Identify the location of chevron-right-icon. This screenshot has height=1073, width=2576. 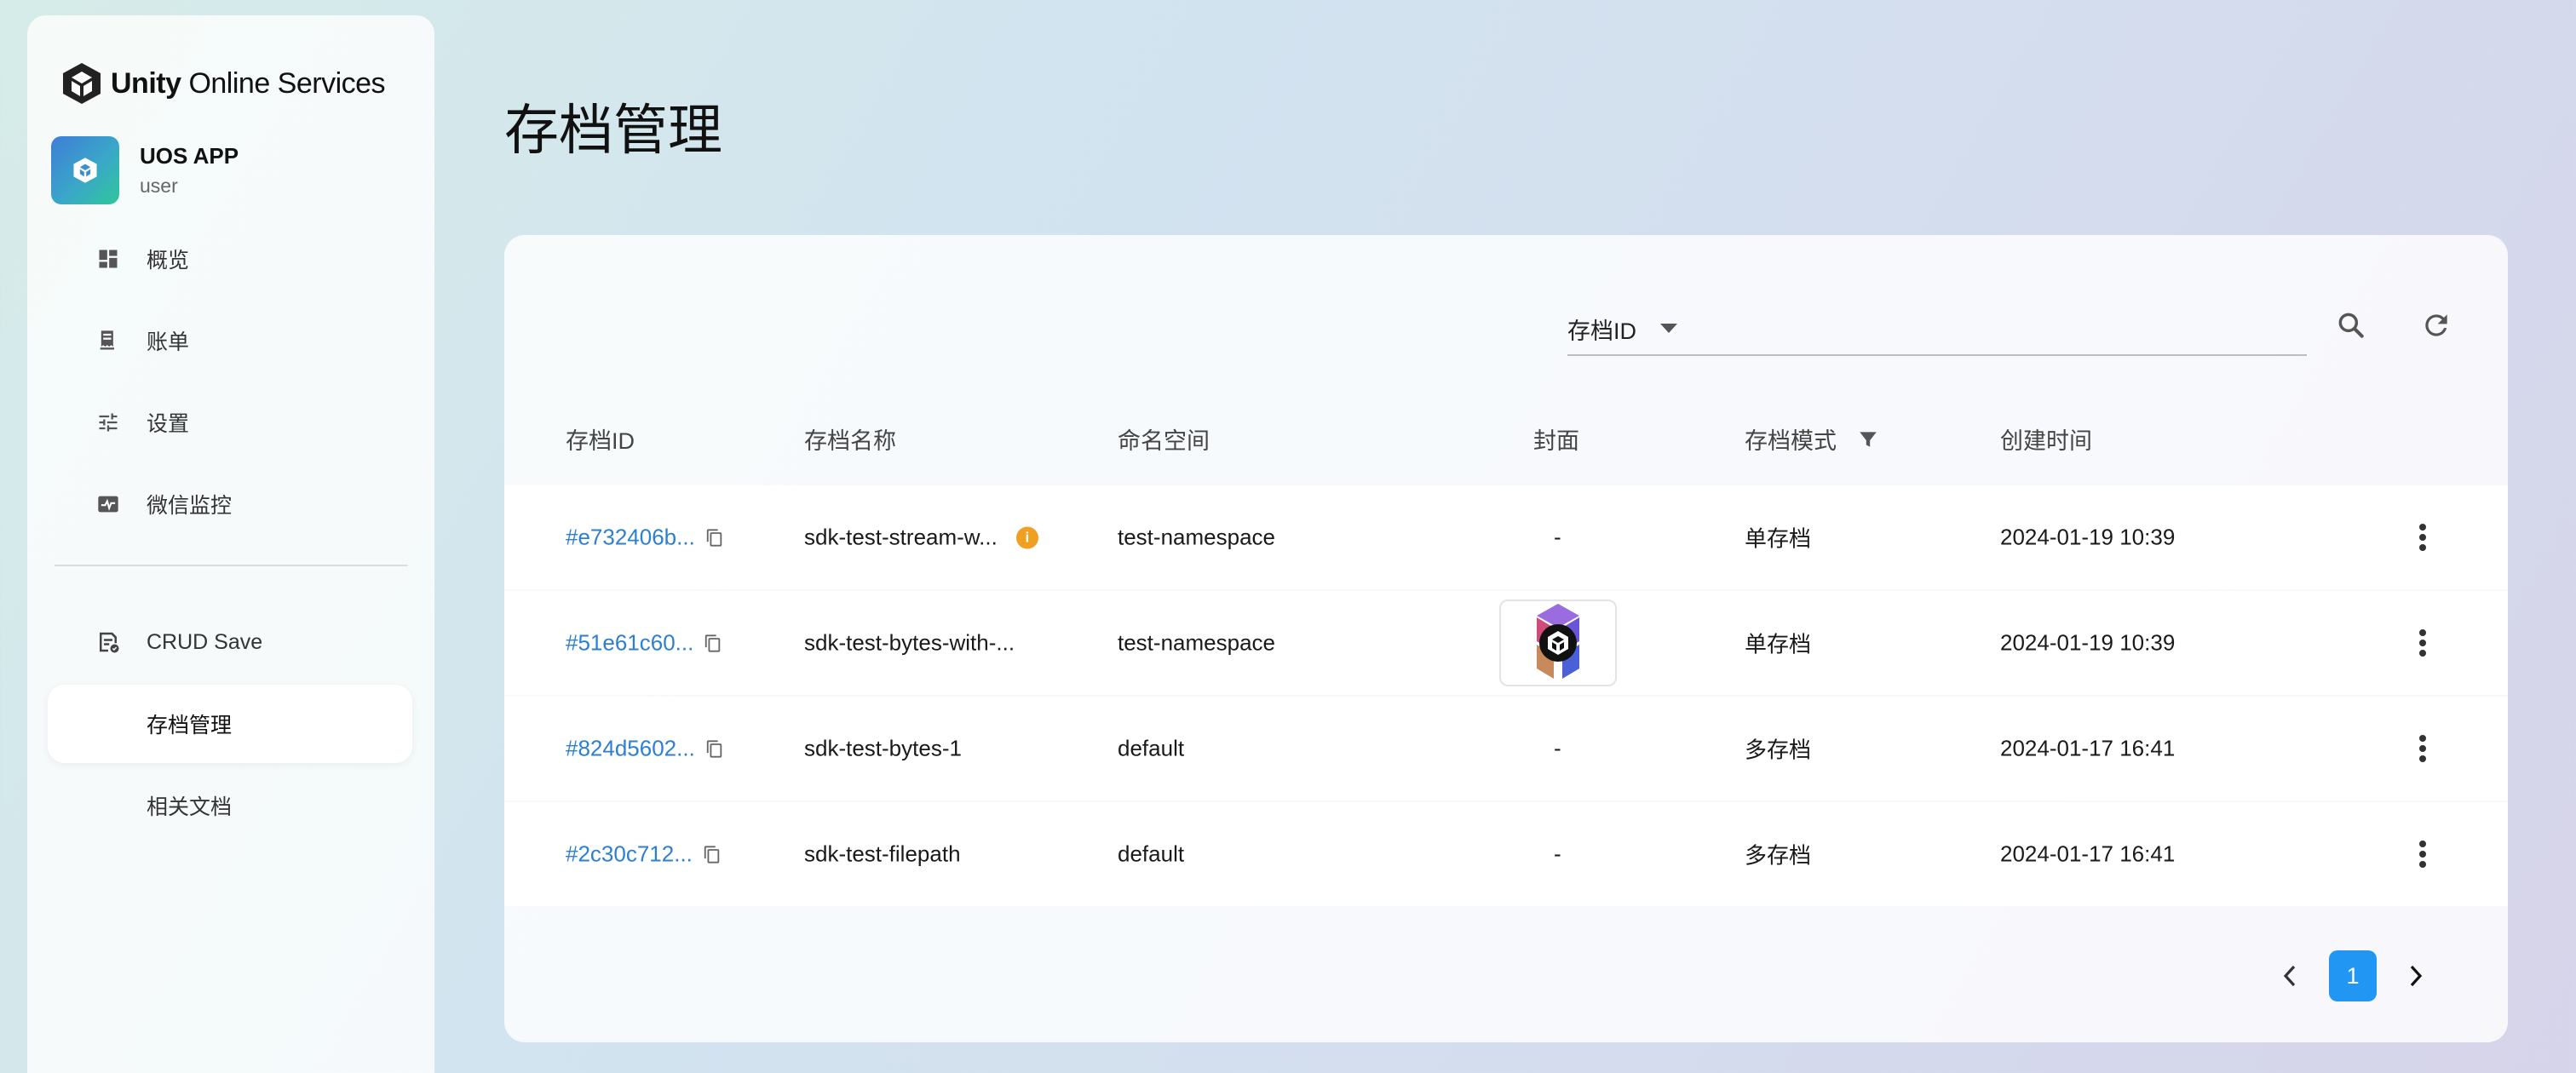
(2416, 976).